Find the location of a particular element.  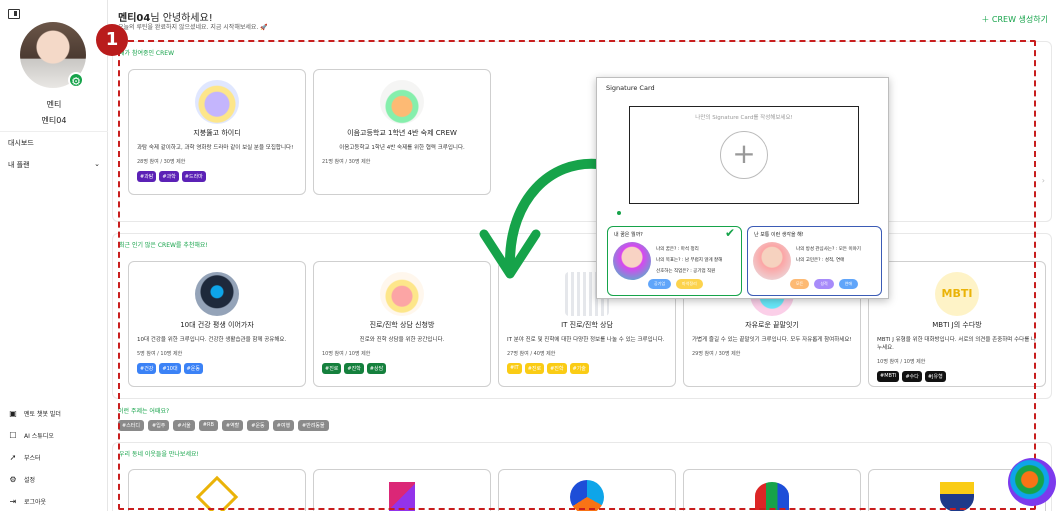

keyword-chip: #여행 is located at coordinates (283, 425).